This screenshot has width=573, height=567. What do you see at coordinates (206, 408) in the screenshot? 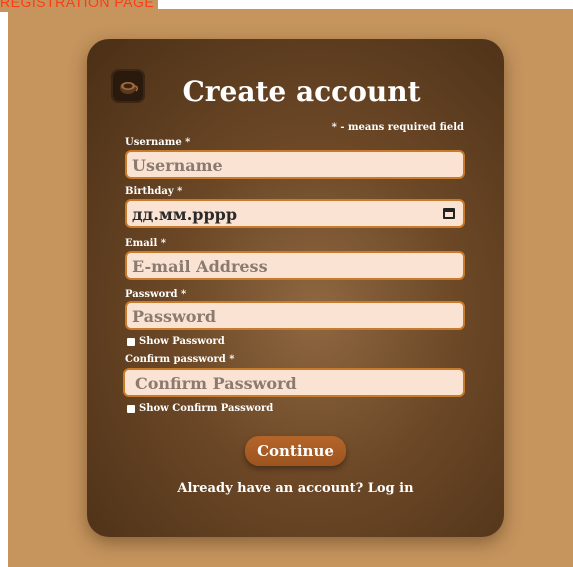
I see `show-confirm-password-label: Show Confirm Password` at bounding box center [206, 408].